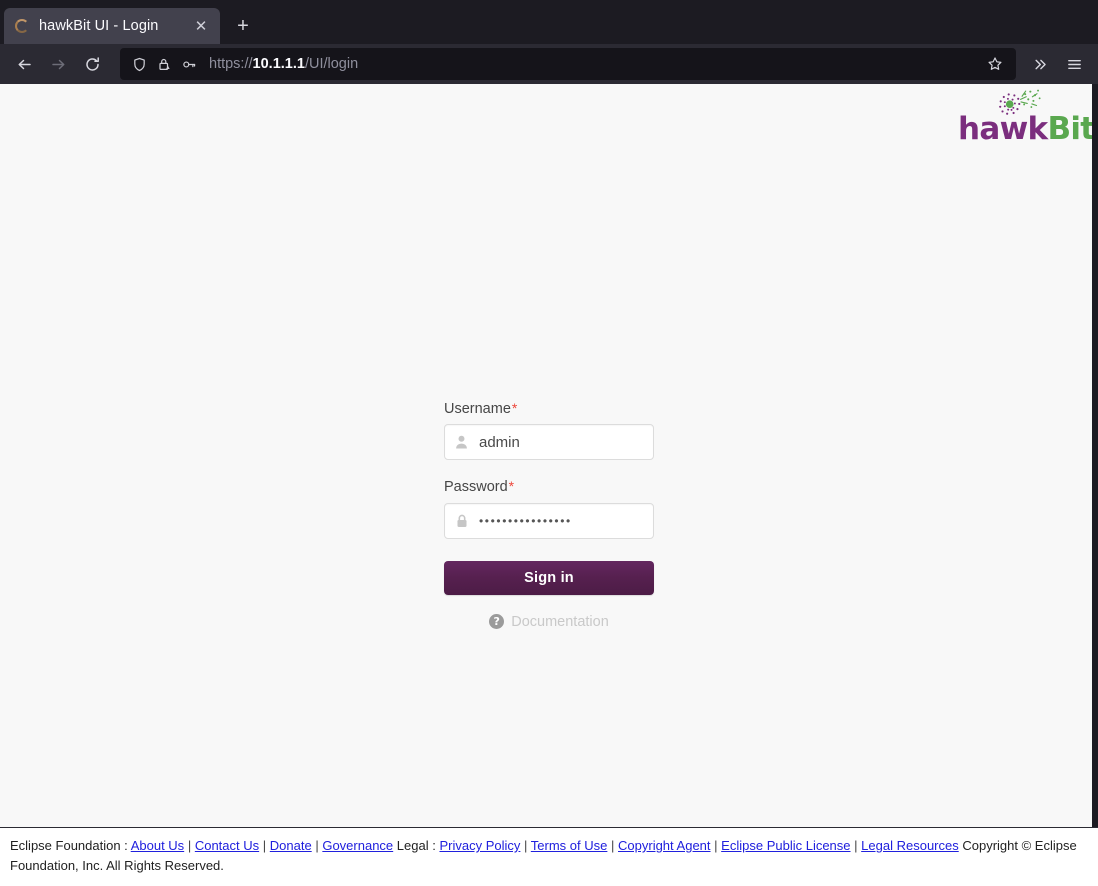  What do you see at coordinates (69, 845) in the screenshot?
I see `footer-org-prefix: Eclipse Foundation :` at bounding box center [69, 845].